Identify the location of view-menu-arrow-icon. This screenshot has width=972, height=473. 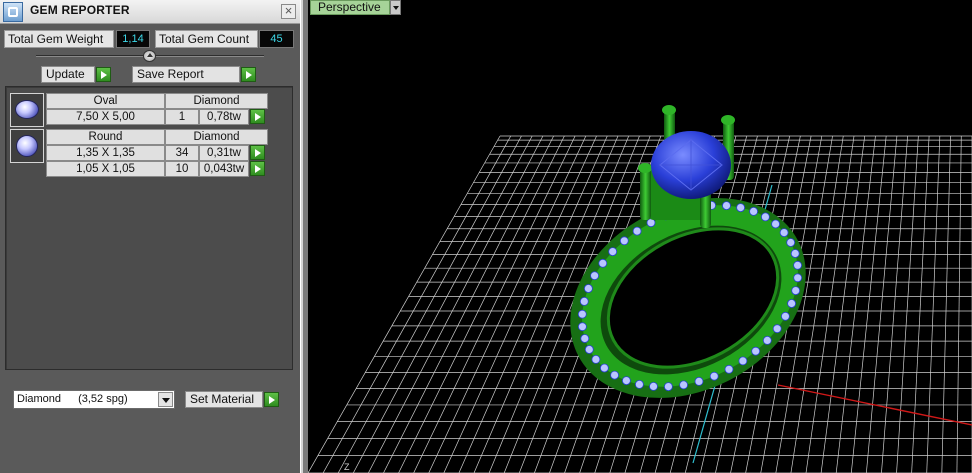
(395, 7).